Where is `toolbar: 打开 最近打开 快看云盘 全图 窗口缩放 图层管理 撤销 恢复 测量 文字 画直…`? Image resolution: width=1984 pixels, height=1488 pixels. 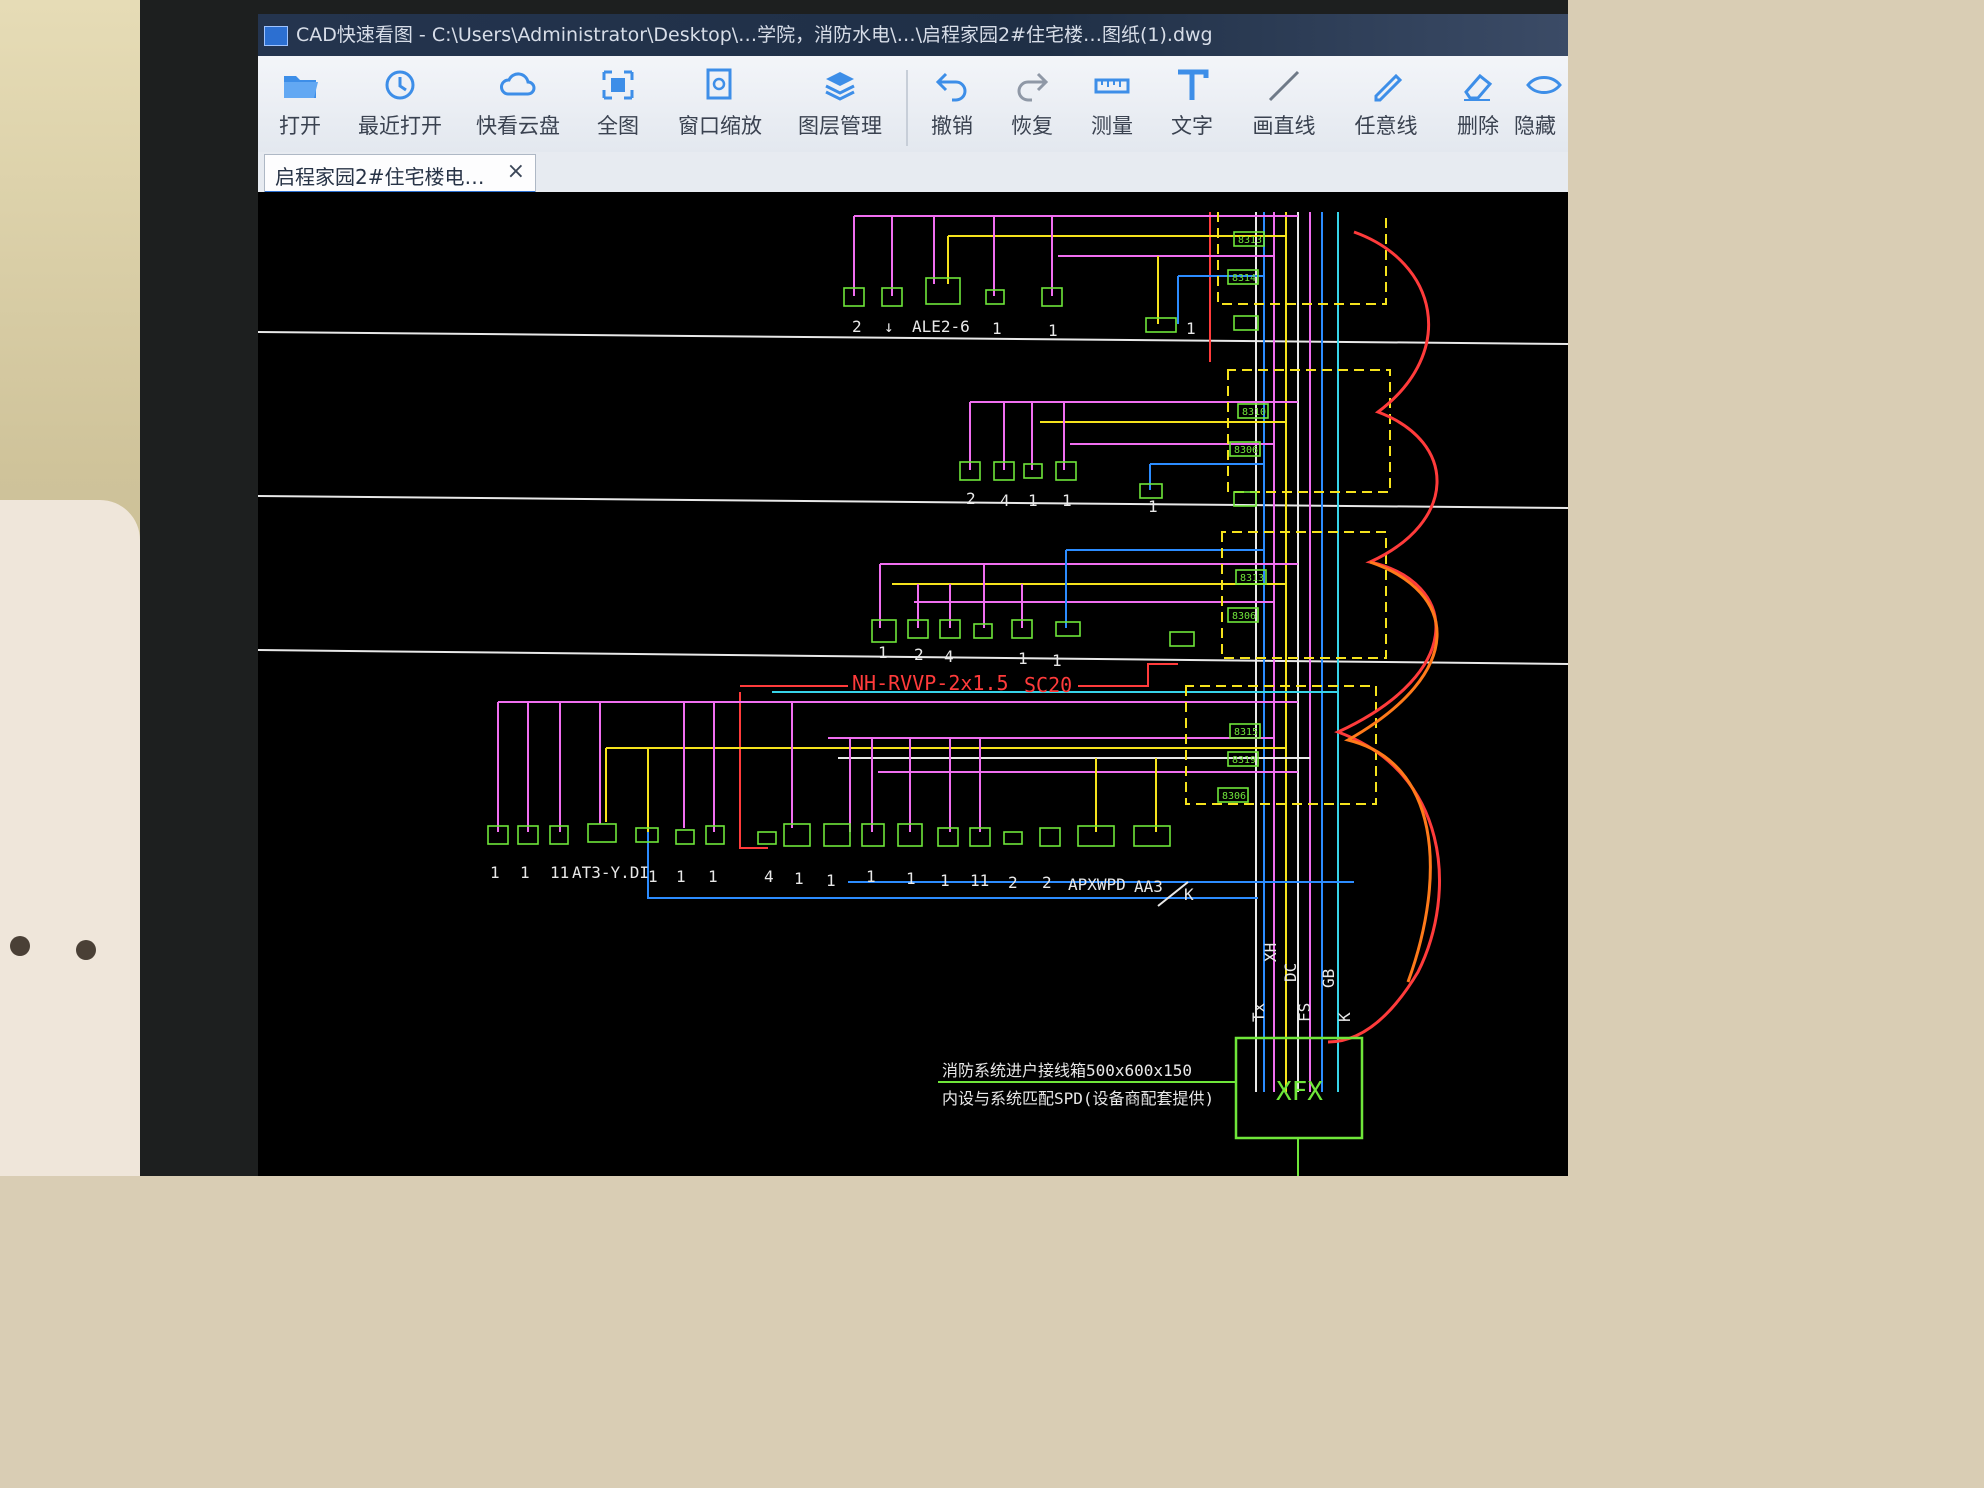 toolbar: 打开 最近打开 快看云盘 全图 窗口缩放 图层管理 撤销 恢复 测量 文字 画直… is located at coordinates (913, 104).